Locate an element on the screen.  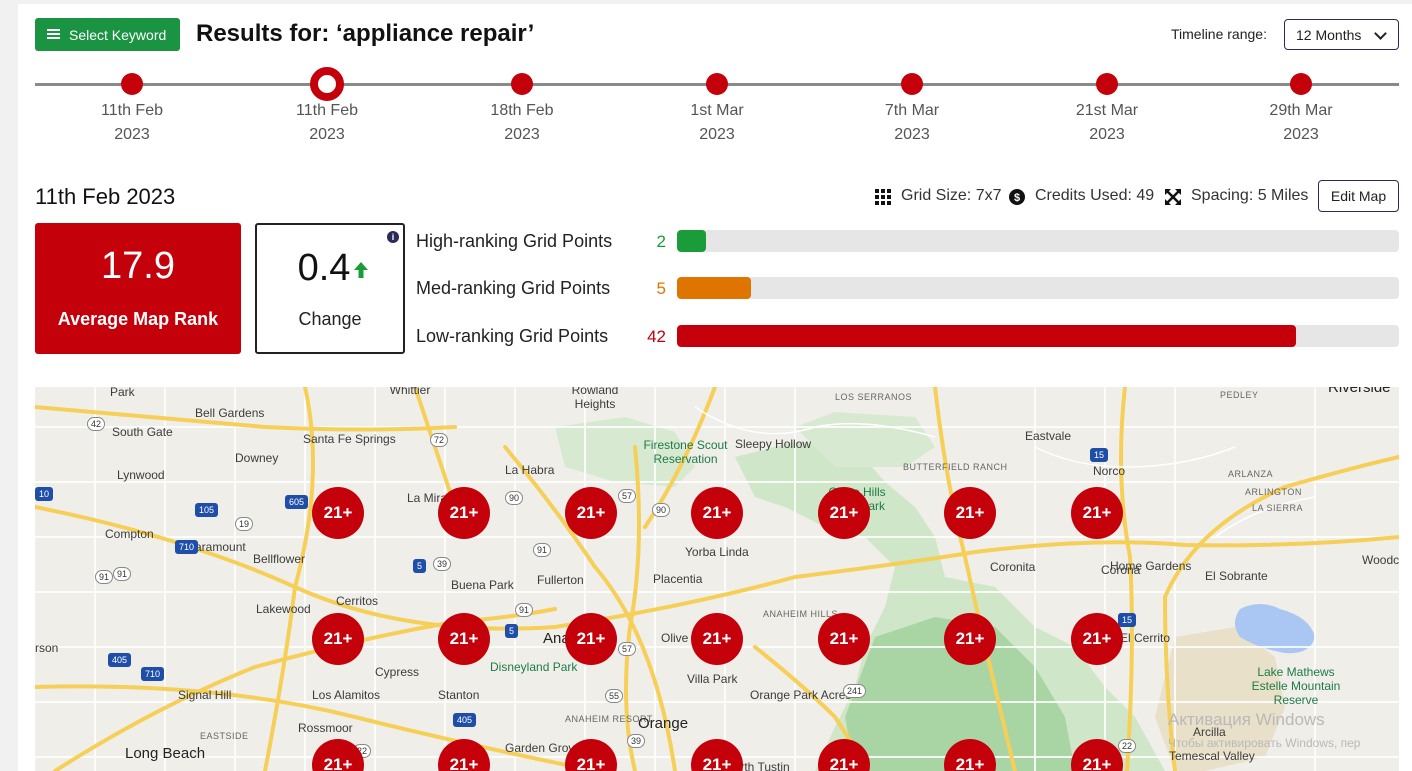
timeline-item-3: 18th Feb 2023 is located at coordinates (522, 109).